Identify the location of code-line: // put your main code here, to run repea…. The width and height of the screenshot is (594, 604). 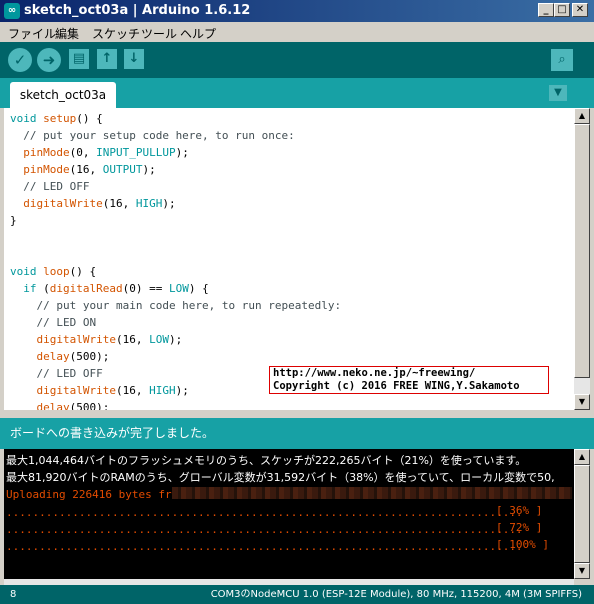
(176, 305).